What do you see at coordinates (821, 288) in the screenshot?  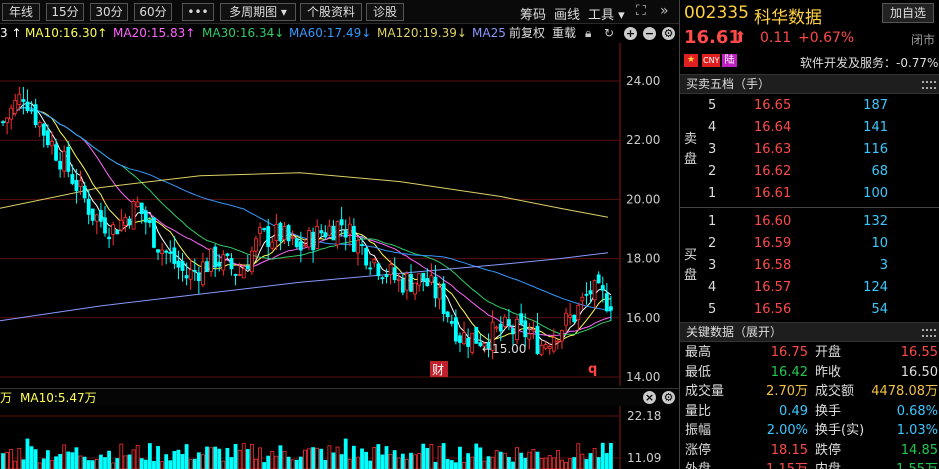 I see `buy-level-4: 4 16.57 124` at bounding box center [821, 288].